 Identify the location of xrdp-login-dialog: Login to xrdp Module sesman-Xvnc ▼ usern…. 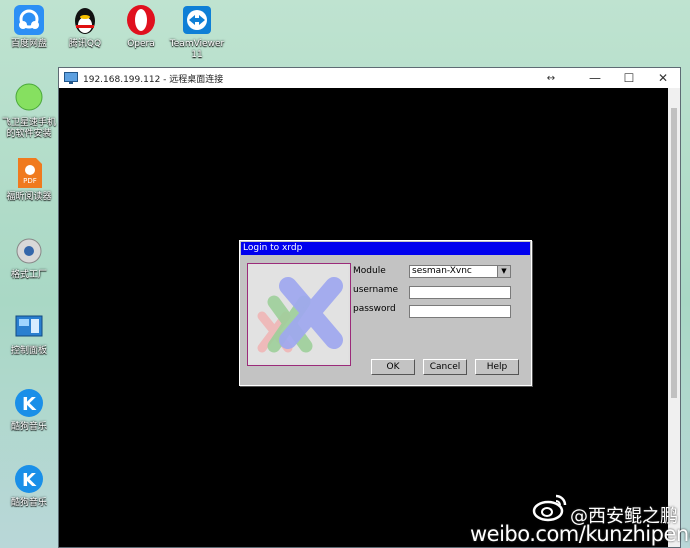
(385, 313).